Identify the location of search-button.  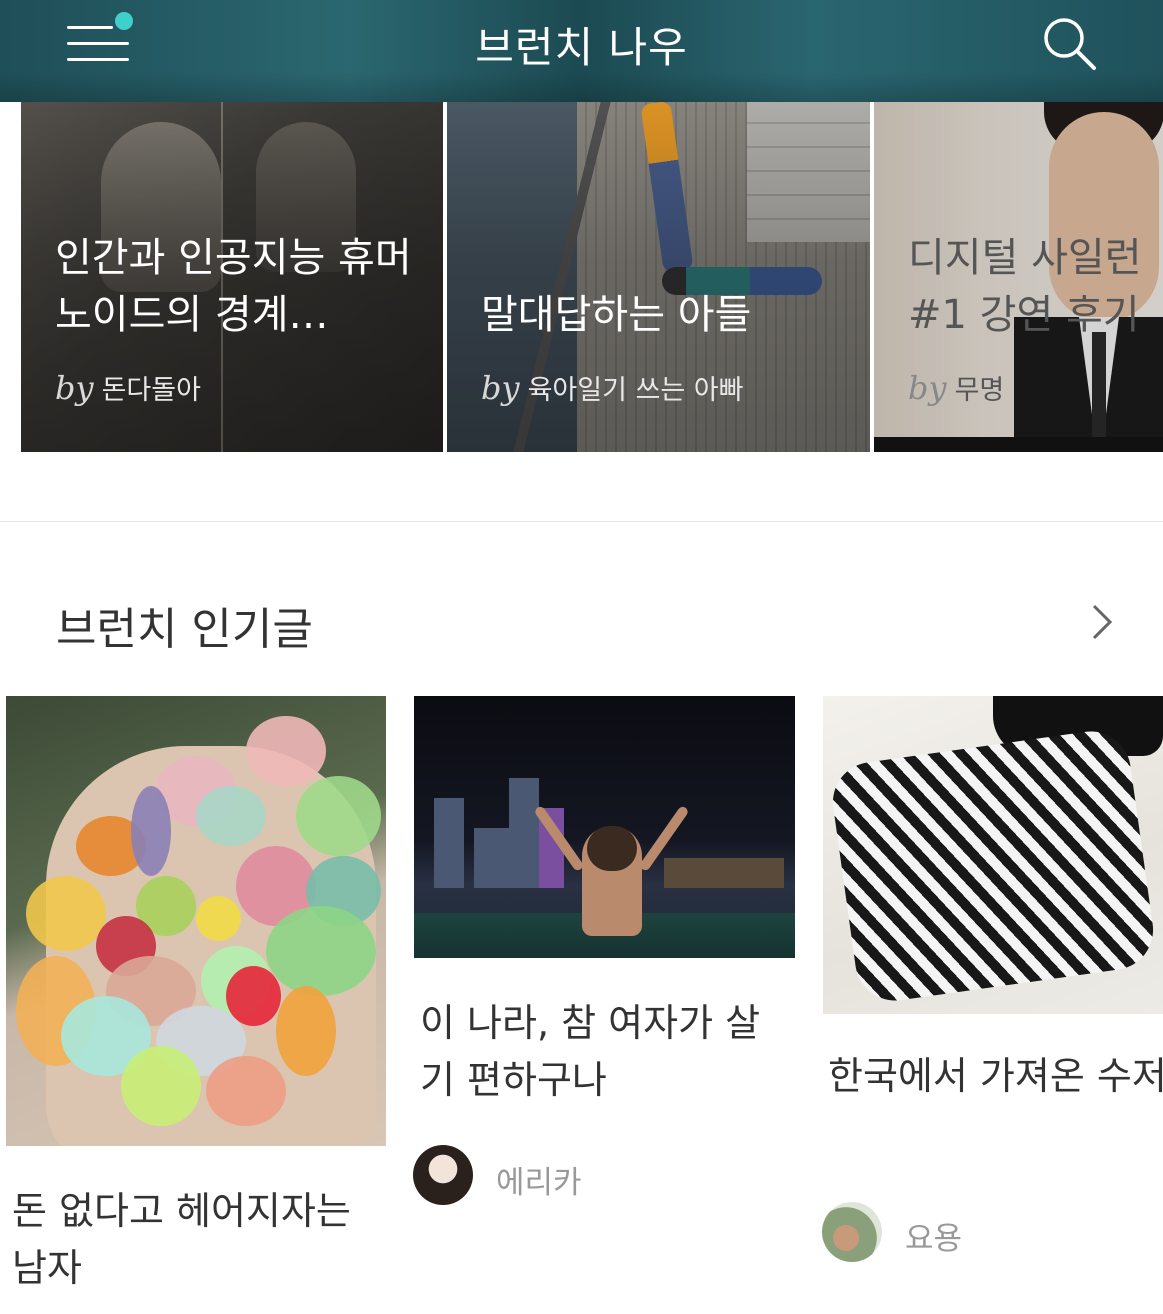
(1069, 43).